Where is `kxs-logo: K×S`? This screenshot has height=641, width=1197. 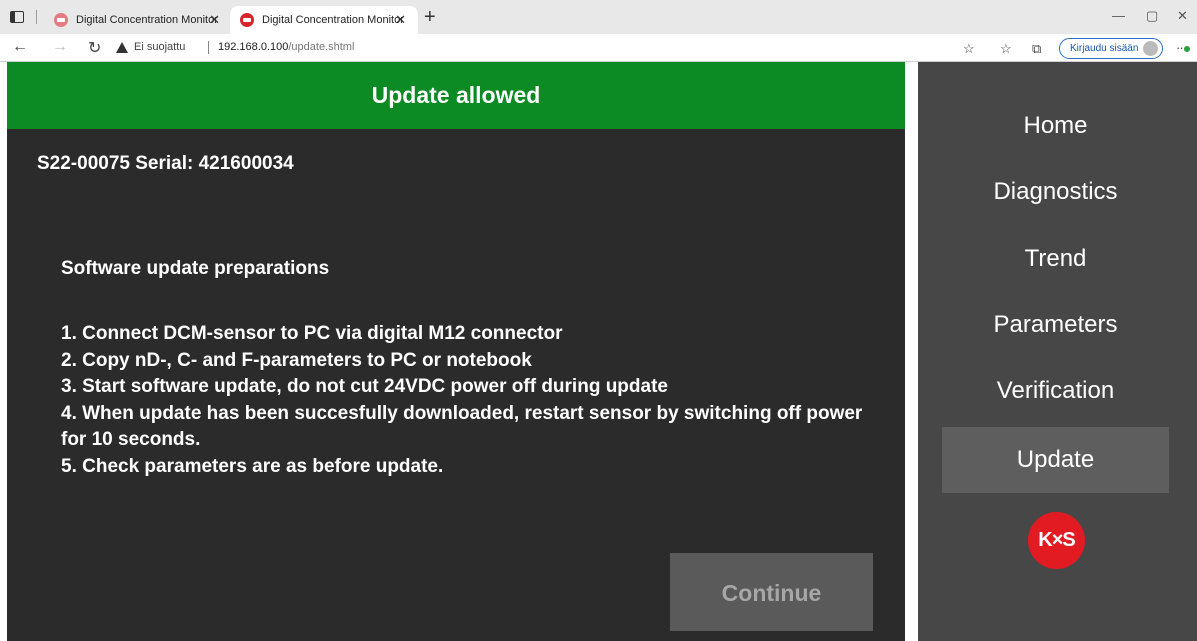 kxs-logo: K×S is located at coordinates (1056, 540).